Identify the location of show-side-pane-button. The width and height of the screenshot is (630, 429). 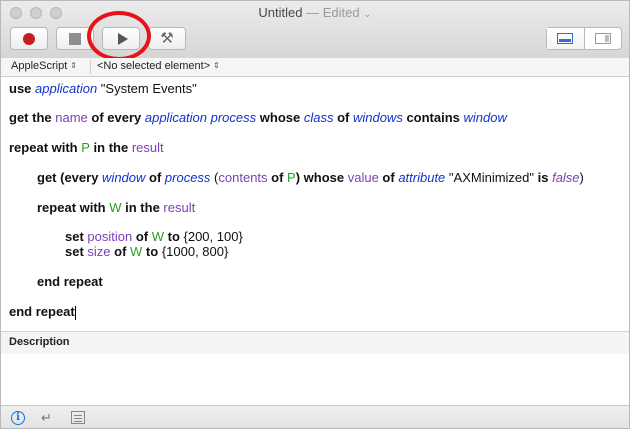
(602, 38).